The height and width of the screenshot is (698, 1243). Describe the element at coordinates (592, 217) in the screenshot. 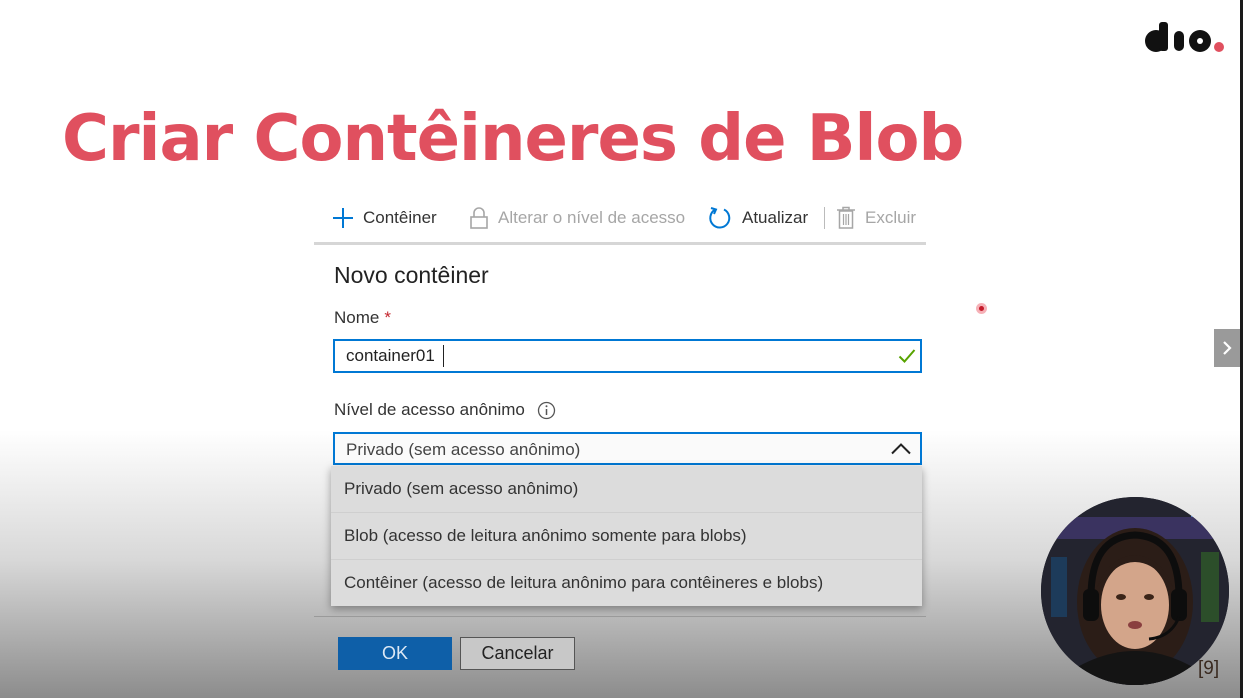

I see `change-access-label: Alterar o nível de acesso` at that location.